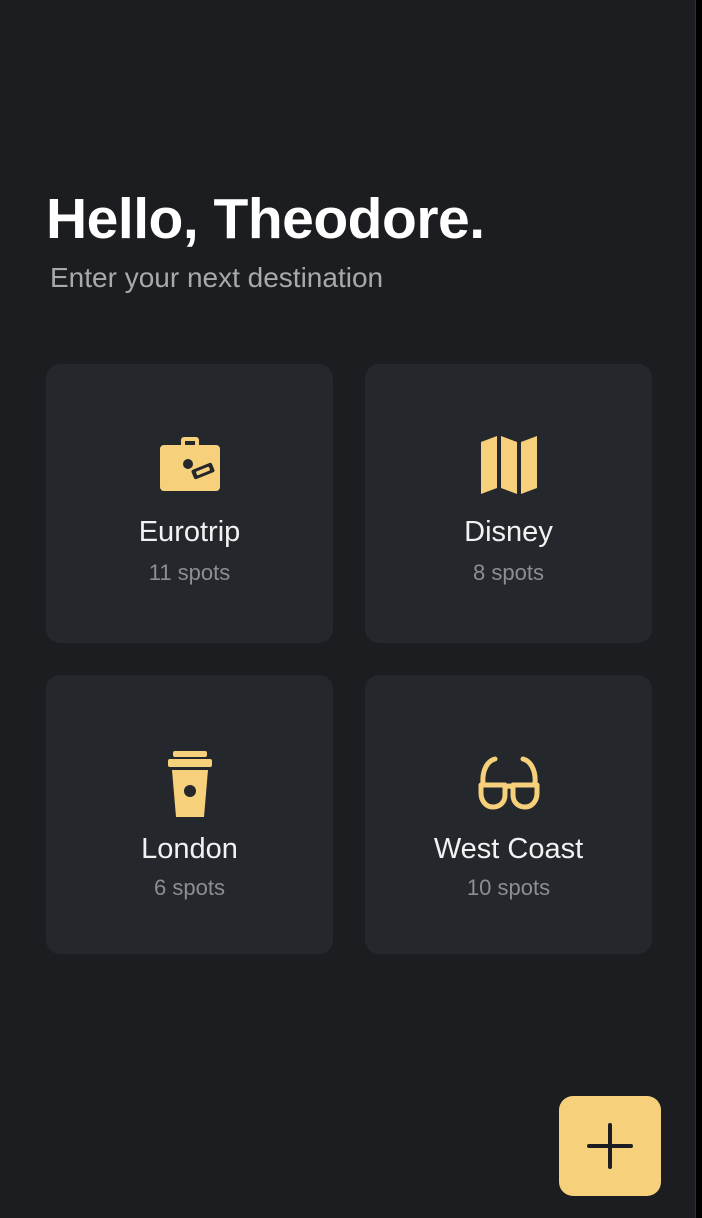 Image resolution: width=702 pixels, height=1218 pixels. Describe the element at coordinates (189, 572) in the screenshot. I see `trip-spot-count: 11 spots` at that location.